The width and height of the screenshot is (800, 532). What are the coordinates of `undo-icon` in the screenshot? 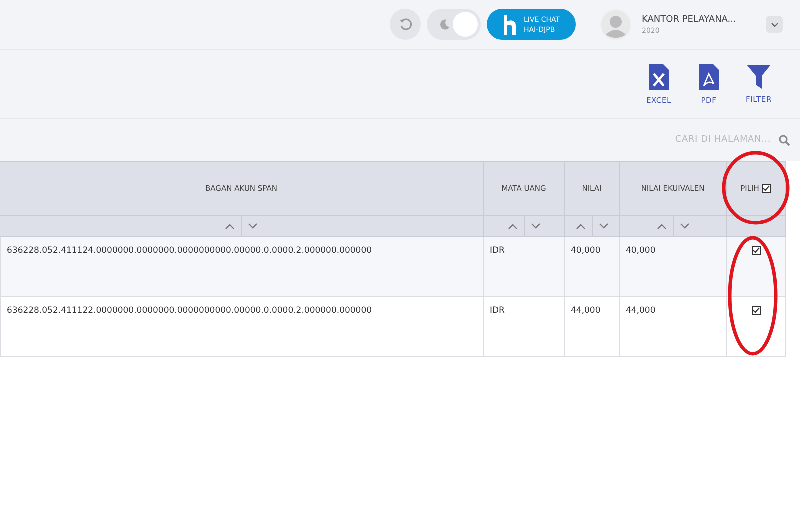 It's located at (405, 25).